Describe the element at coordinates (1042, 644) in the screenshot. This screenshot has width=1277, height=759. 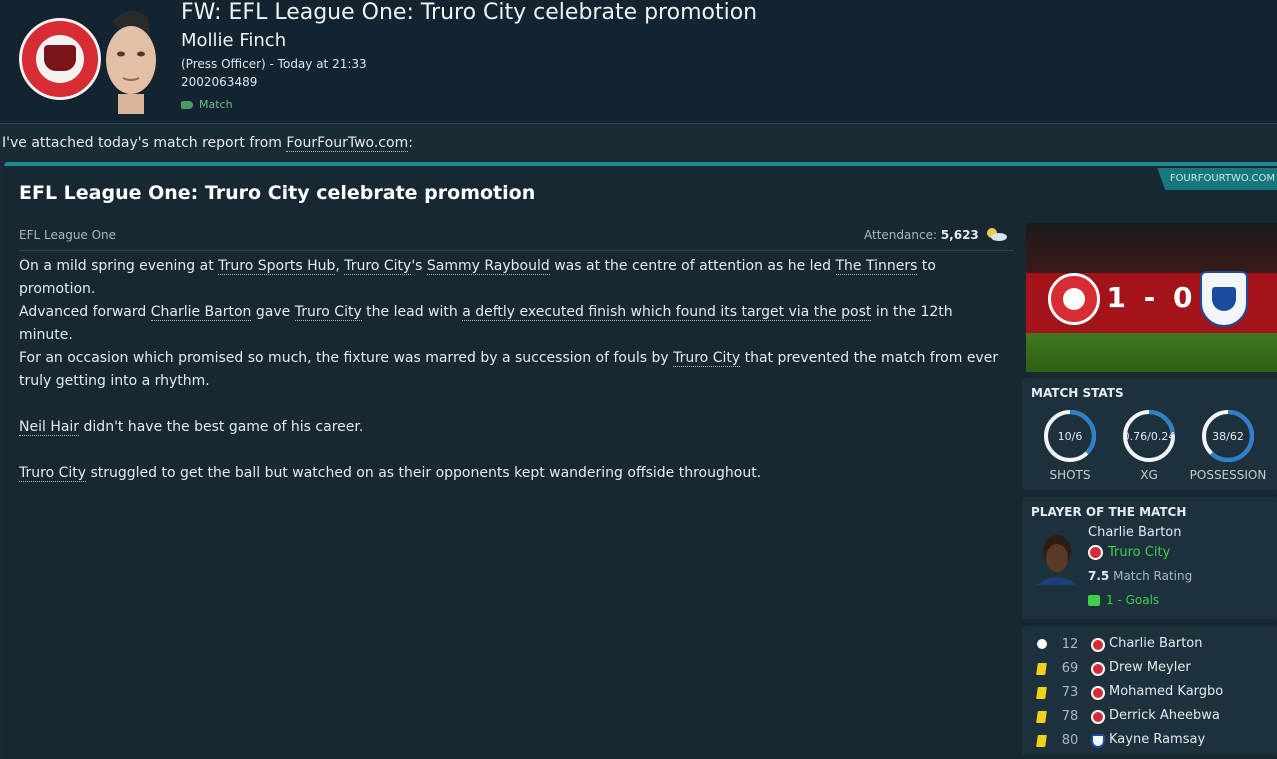
I see `goal-ball-icon` at that location.